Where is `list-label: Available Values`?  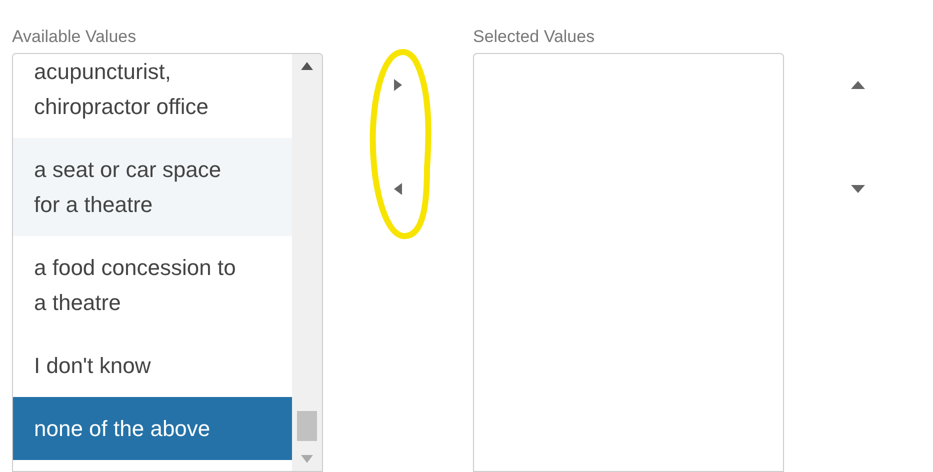
list-label: Available Values is located at coordinates (75, 37).